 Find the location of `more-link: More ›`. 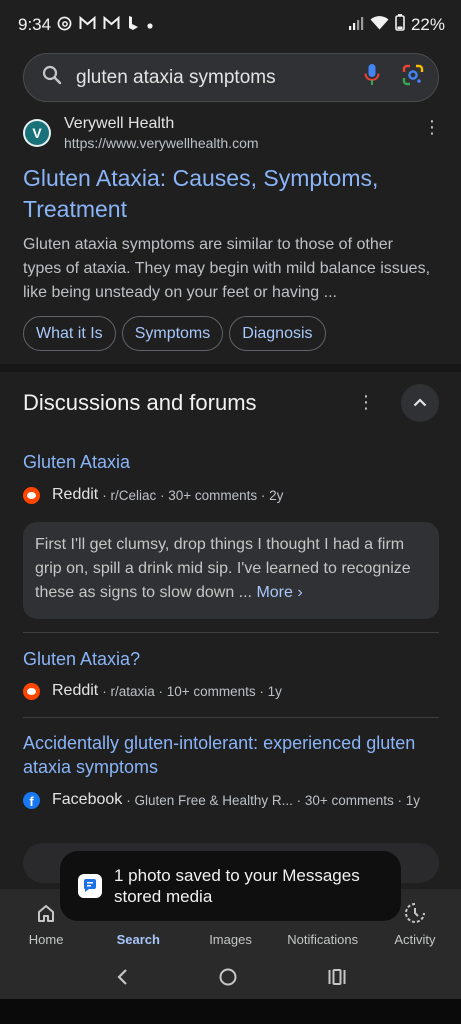

more-link: More › is located at coordinates (279, 592).